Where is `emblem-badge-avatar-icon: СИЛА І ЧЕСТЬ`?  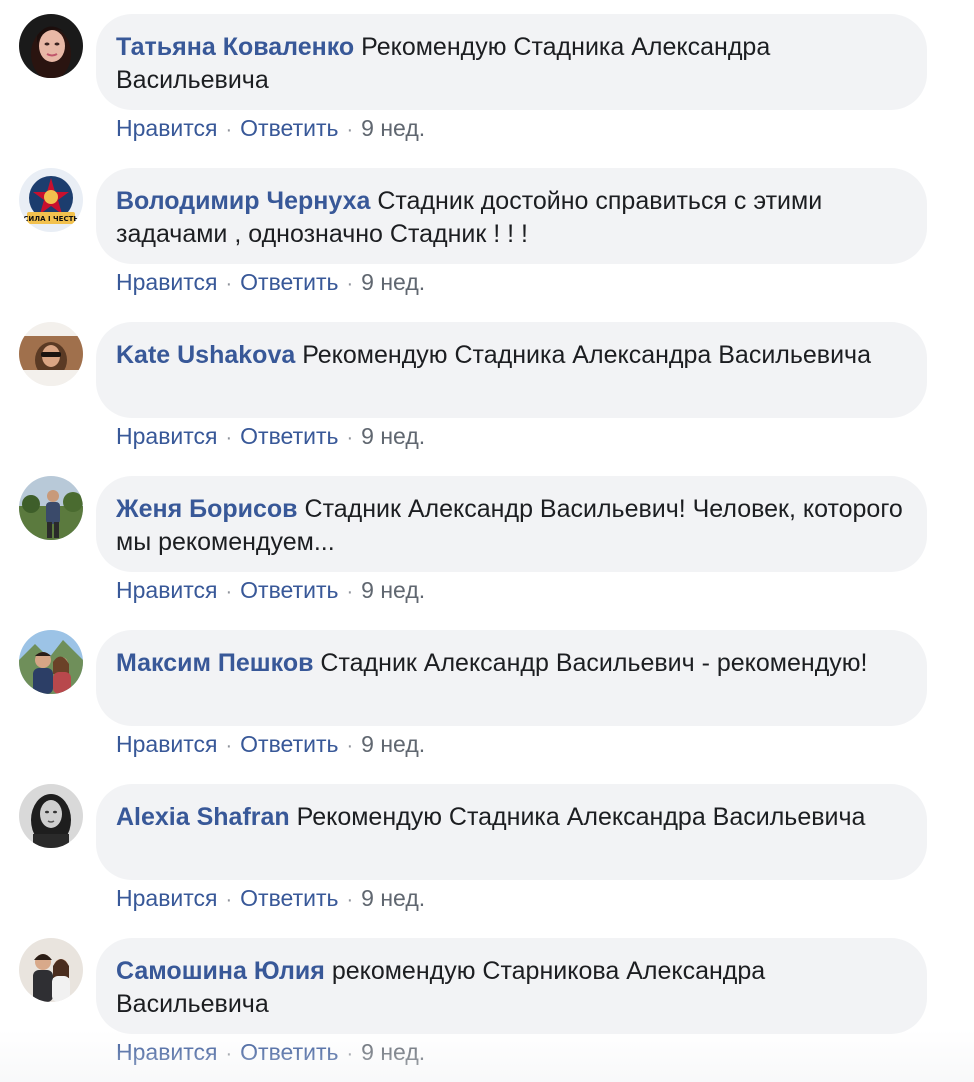 emblem-badge-avatar-icon: СИЛА І ЧЕСТЬ is located at coordinates (51, 200).